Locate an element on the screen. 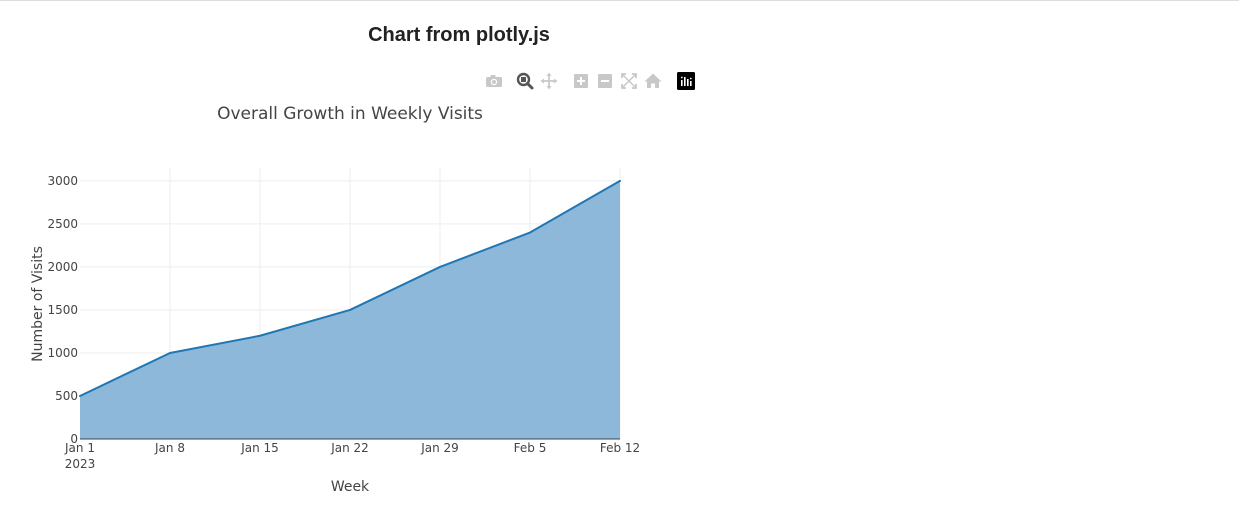 Image resolution: width=1239 pixels, height=524 pixels. zoom-in-icon is located at coordinates (581, 81).